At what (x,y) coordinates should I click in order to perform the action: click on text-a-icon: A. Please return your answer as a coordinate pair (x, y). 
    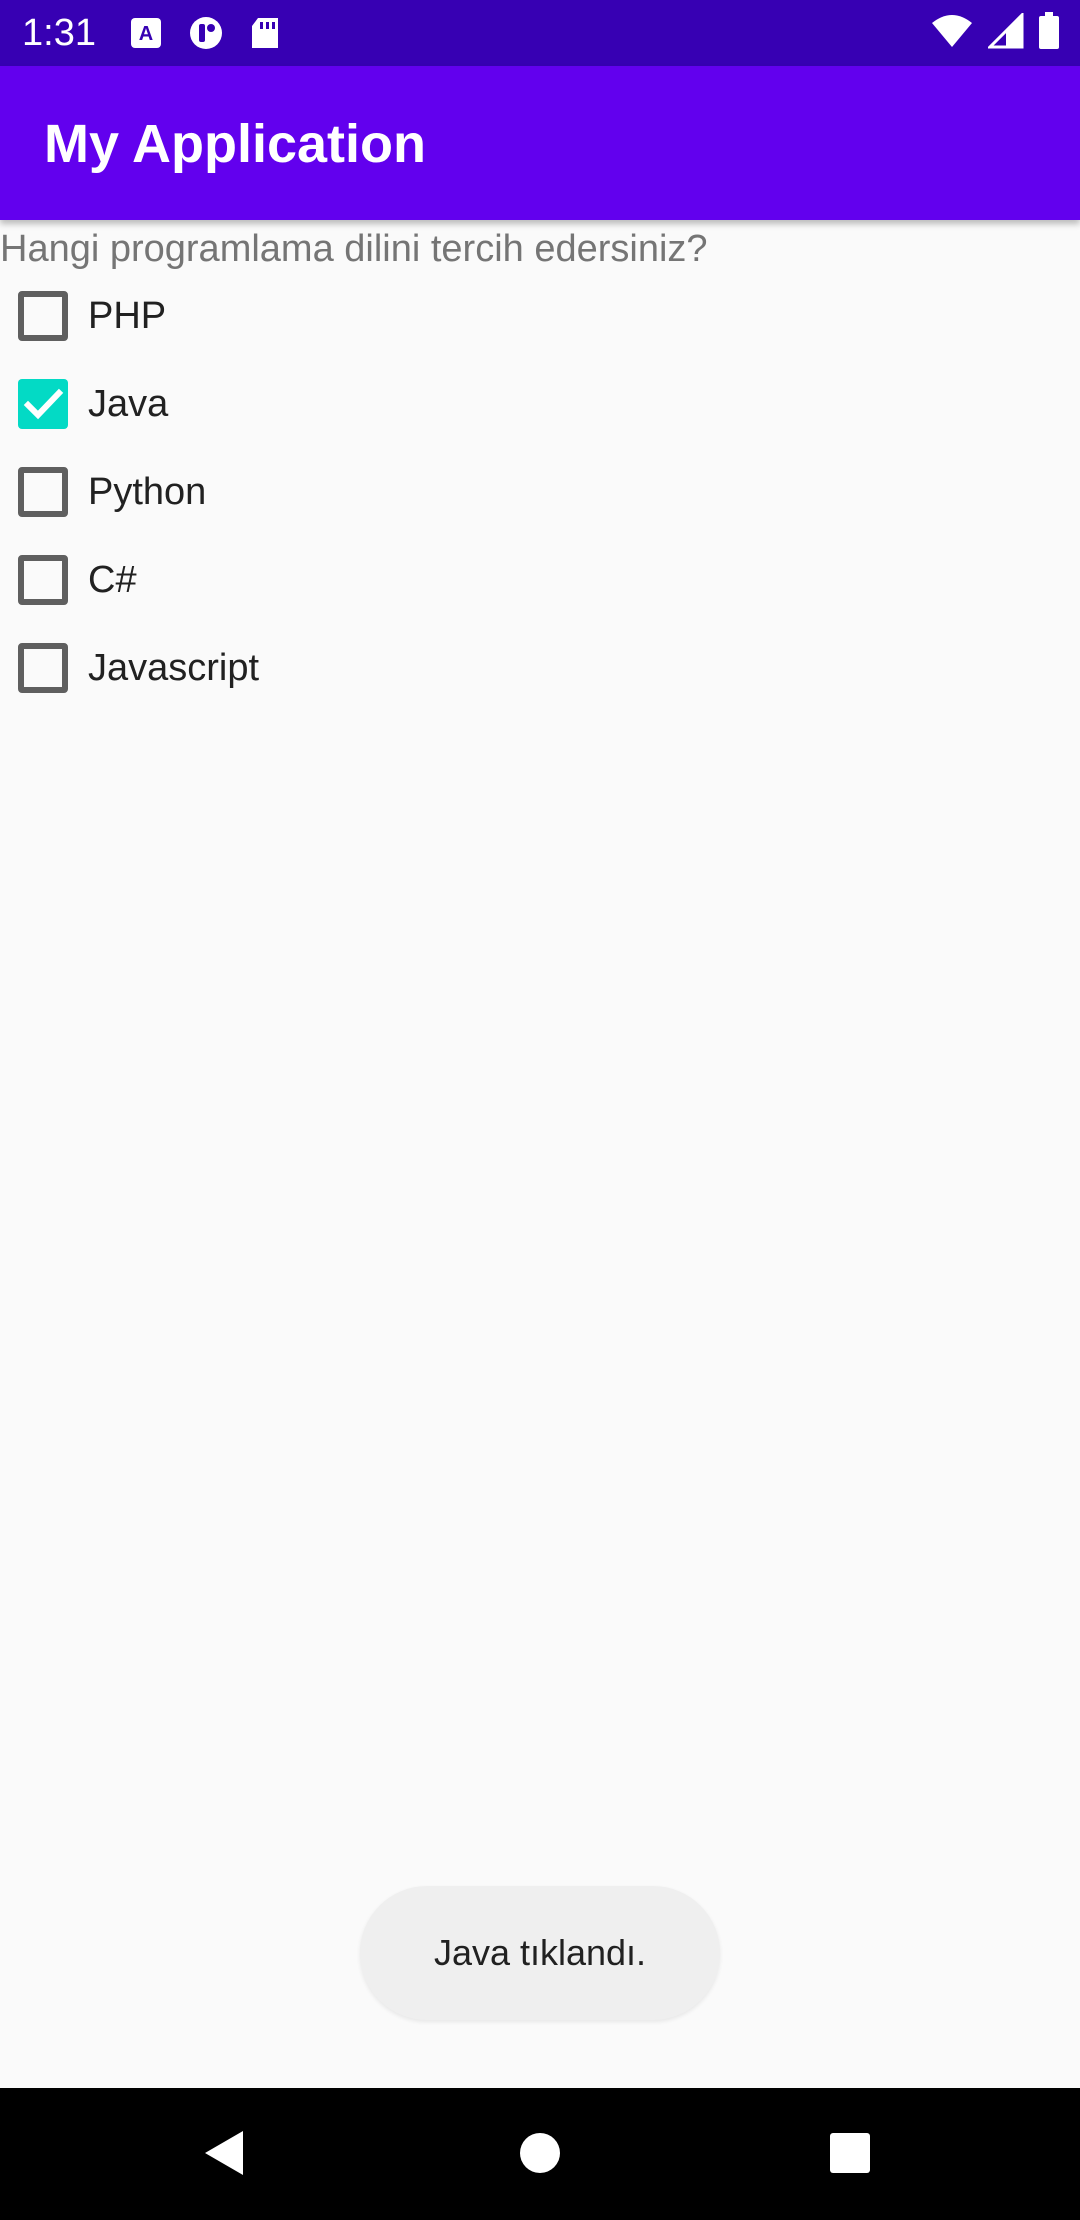
    Looking at the image, I should click on (146, 33).